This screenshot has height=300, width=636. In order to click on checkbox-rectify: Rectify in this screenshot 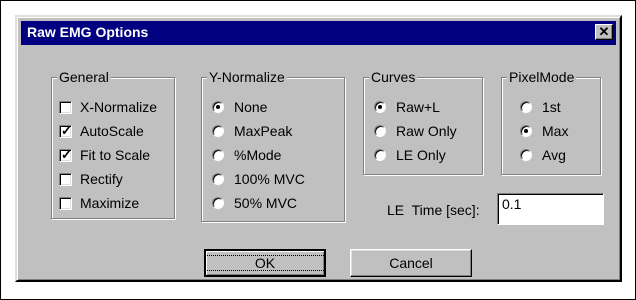, I will do `click(91, 179)`.